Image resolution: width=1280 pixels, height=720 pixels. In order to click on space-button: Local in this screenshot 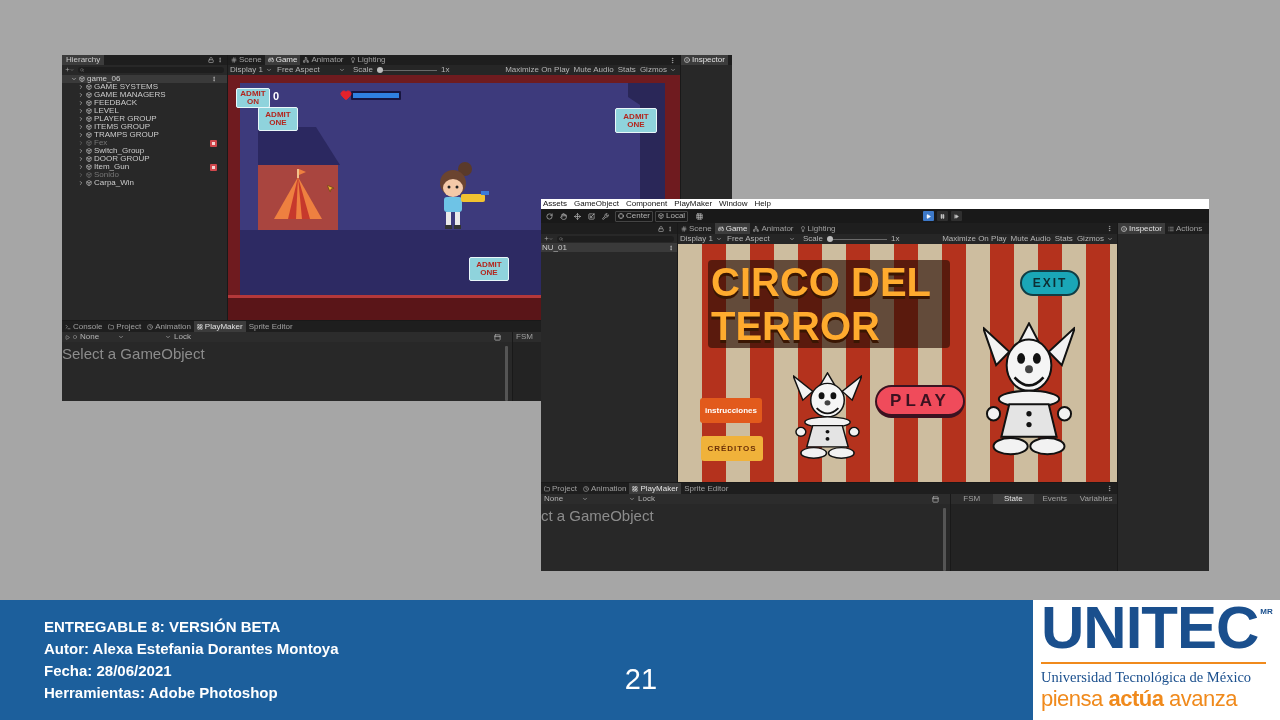, I will do `click(672, 216)`.